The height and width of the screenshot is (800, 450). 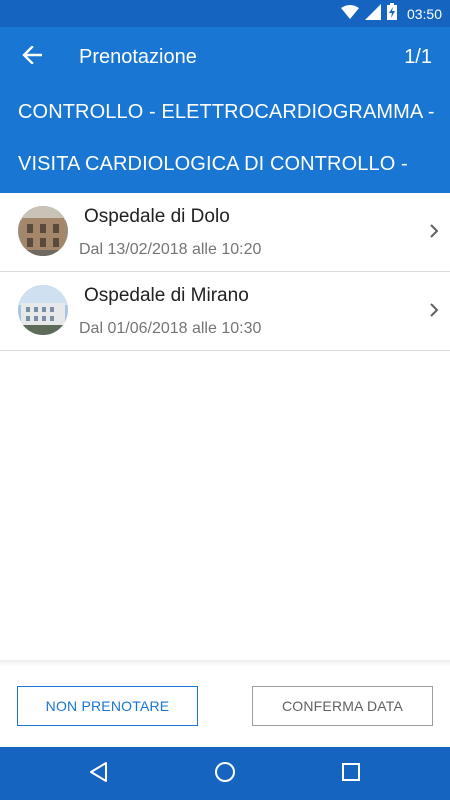 I want to click on hospital-name: Ospedale di Mirano, so click(x=166, y=295).